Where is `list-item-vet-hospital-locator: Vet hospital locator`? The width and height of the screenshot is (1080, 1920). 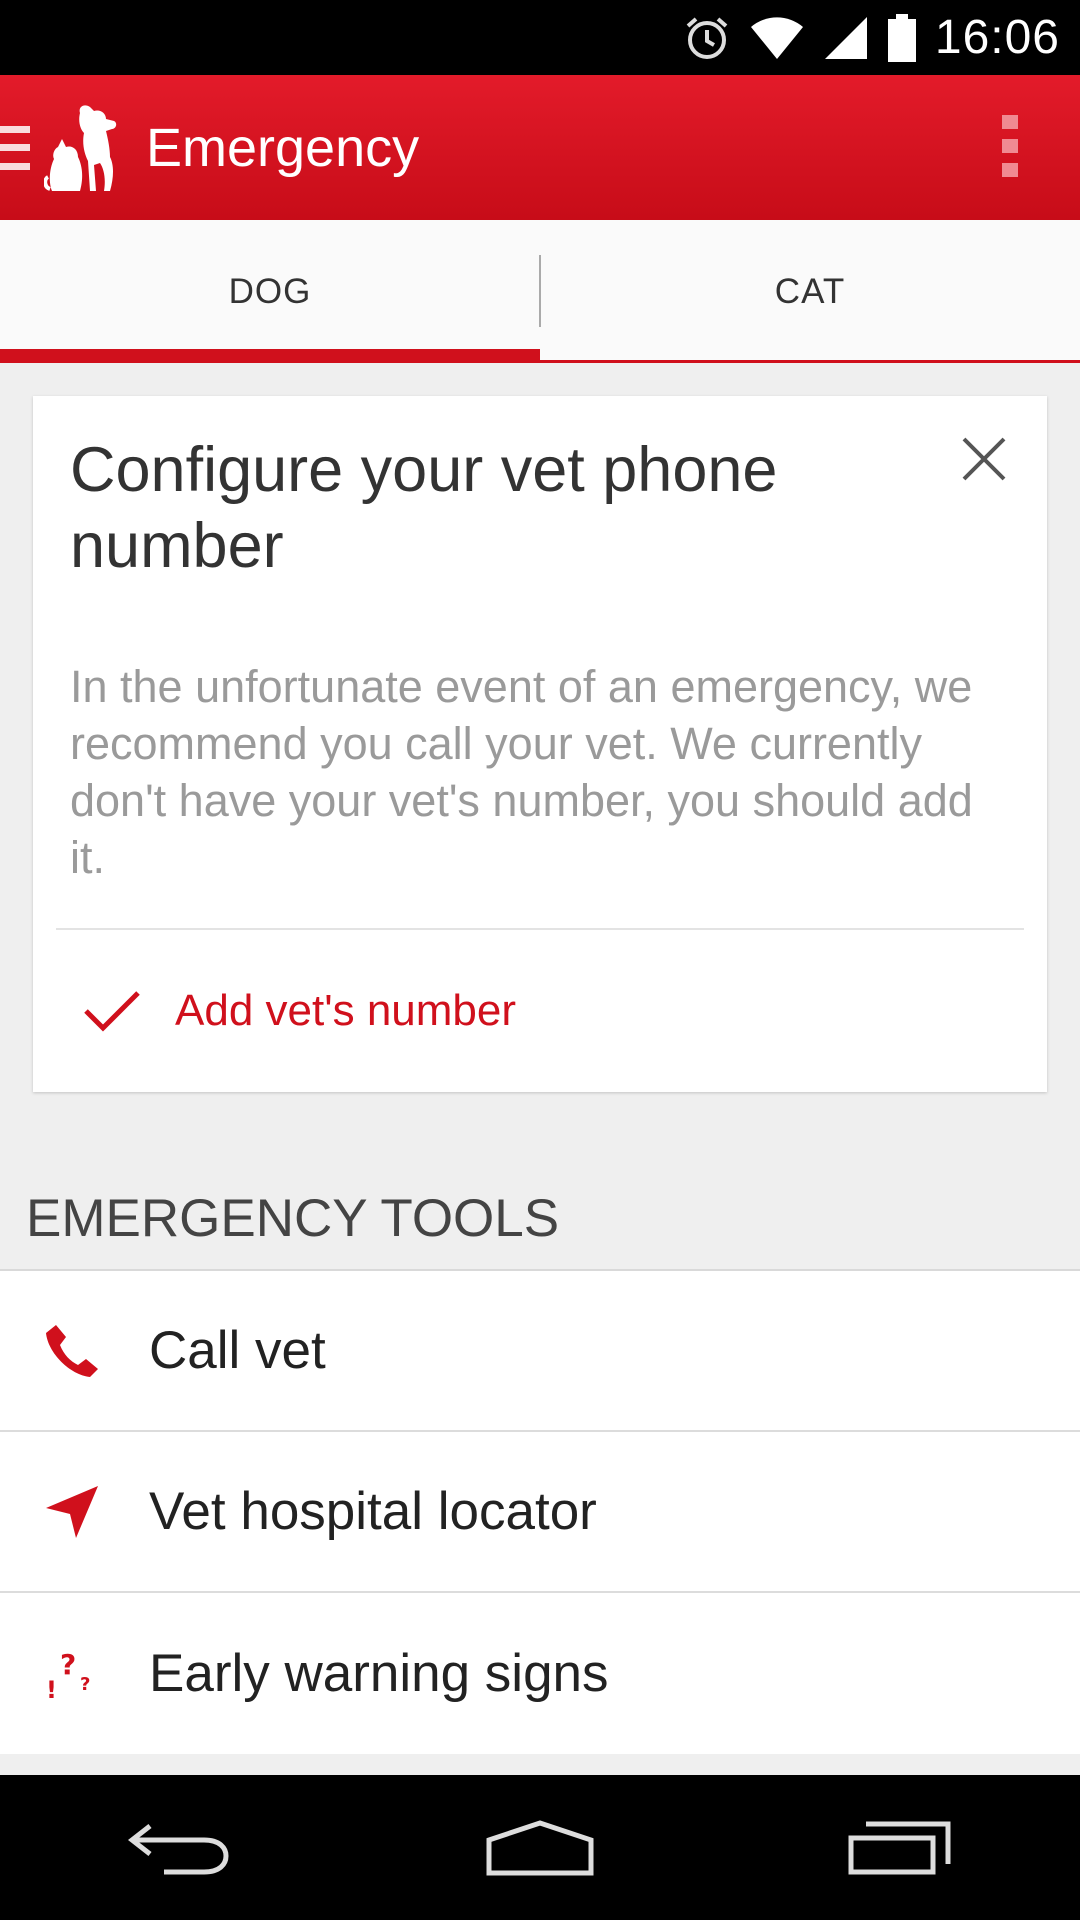
list-item-vet-hospital-locator: Vet hospital locator is located at coordinates (540, 1512).